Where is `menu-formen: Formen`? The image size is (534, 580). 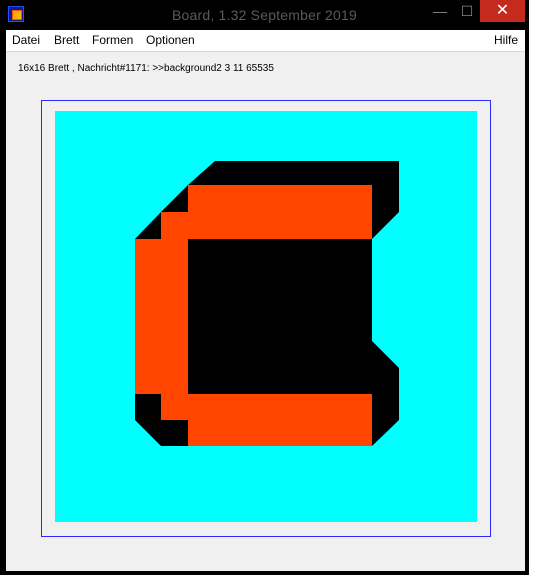
menu-formen: Formen is located at coordinates (112, 40).